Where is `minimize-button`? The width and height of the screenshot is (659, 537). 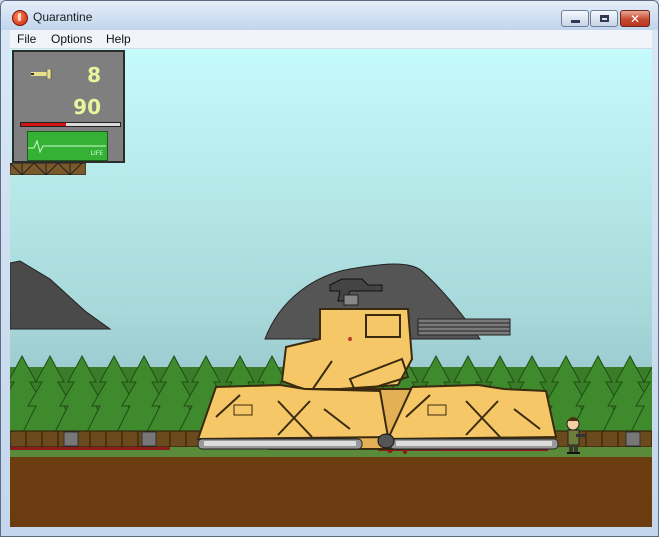 minimize-button is located at coordinates (575, 18).